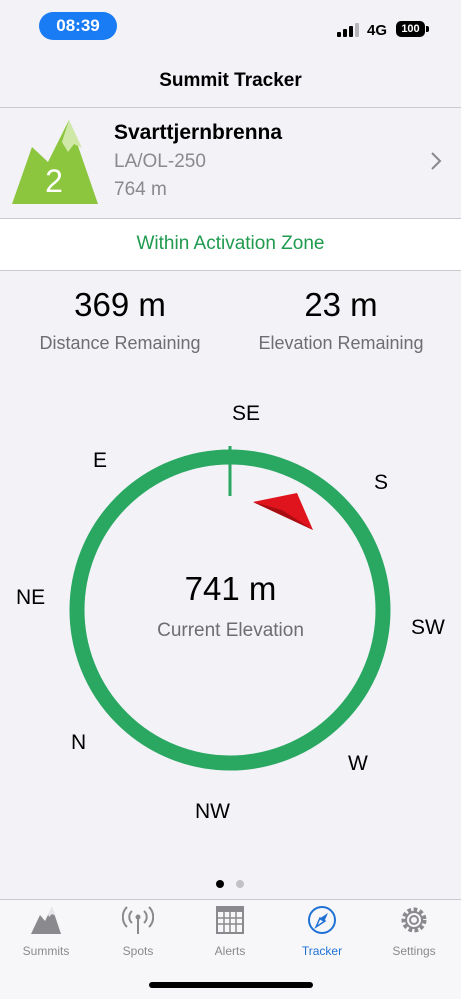 The height and width of the screenshot is (999, 461). Describe the element at coordinates (414, 920) in the screenshot. I see `gear-icon` at that location.